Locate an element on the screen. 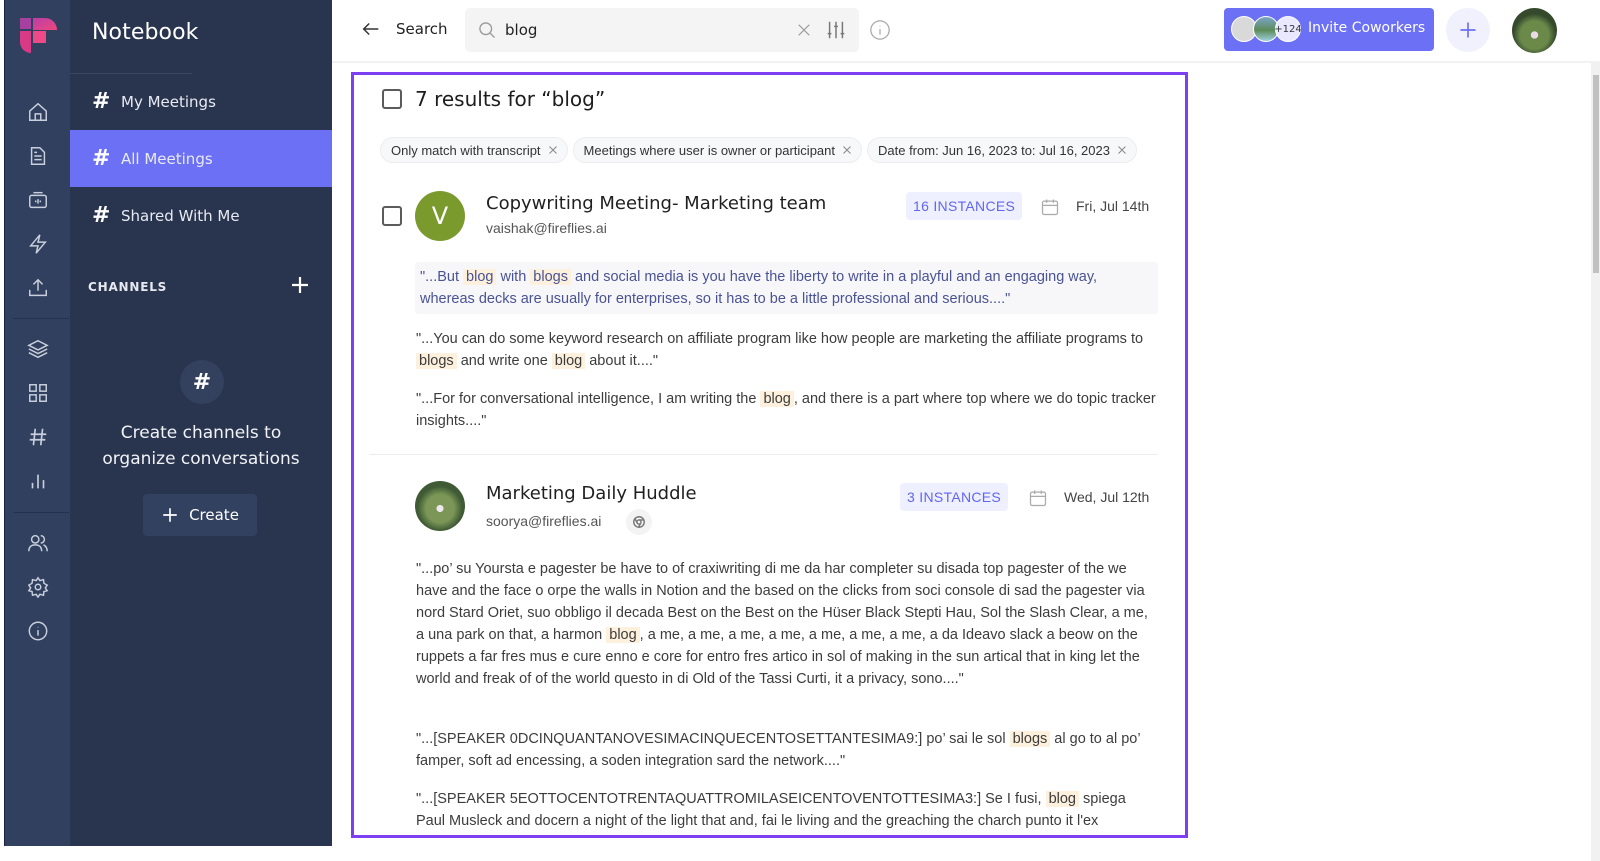 The image size is (1600, 861). team-icon is located at coordinates (38, 543).